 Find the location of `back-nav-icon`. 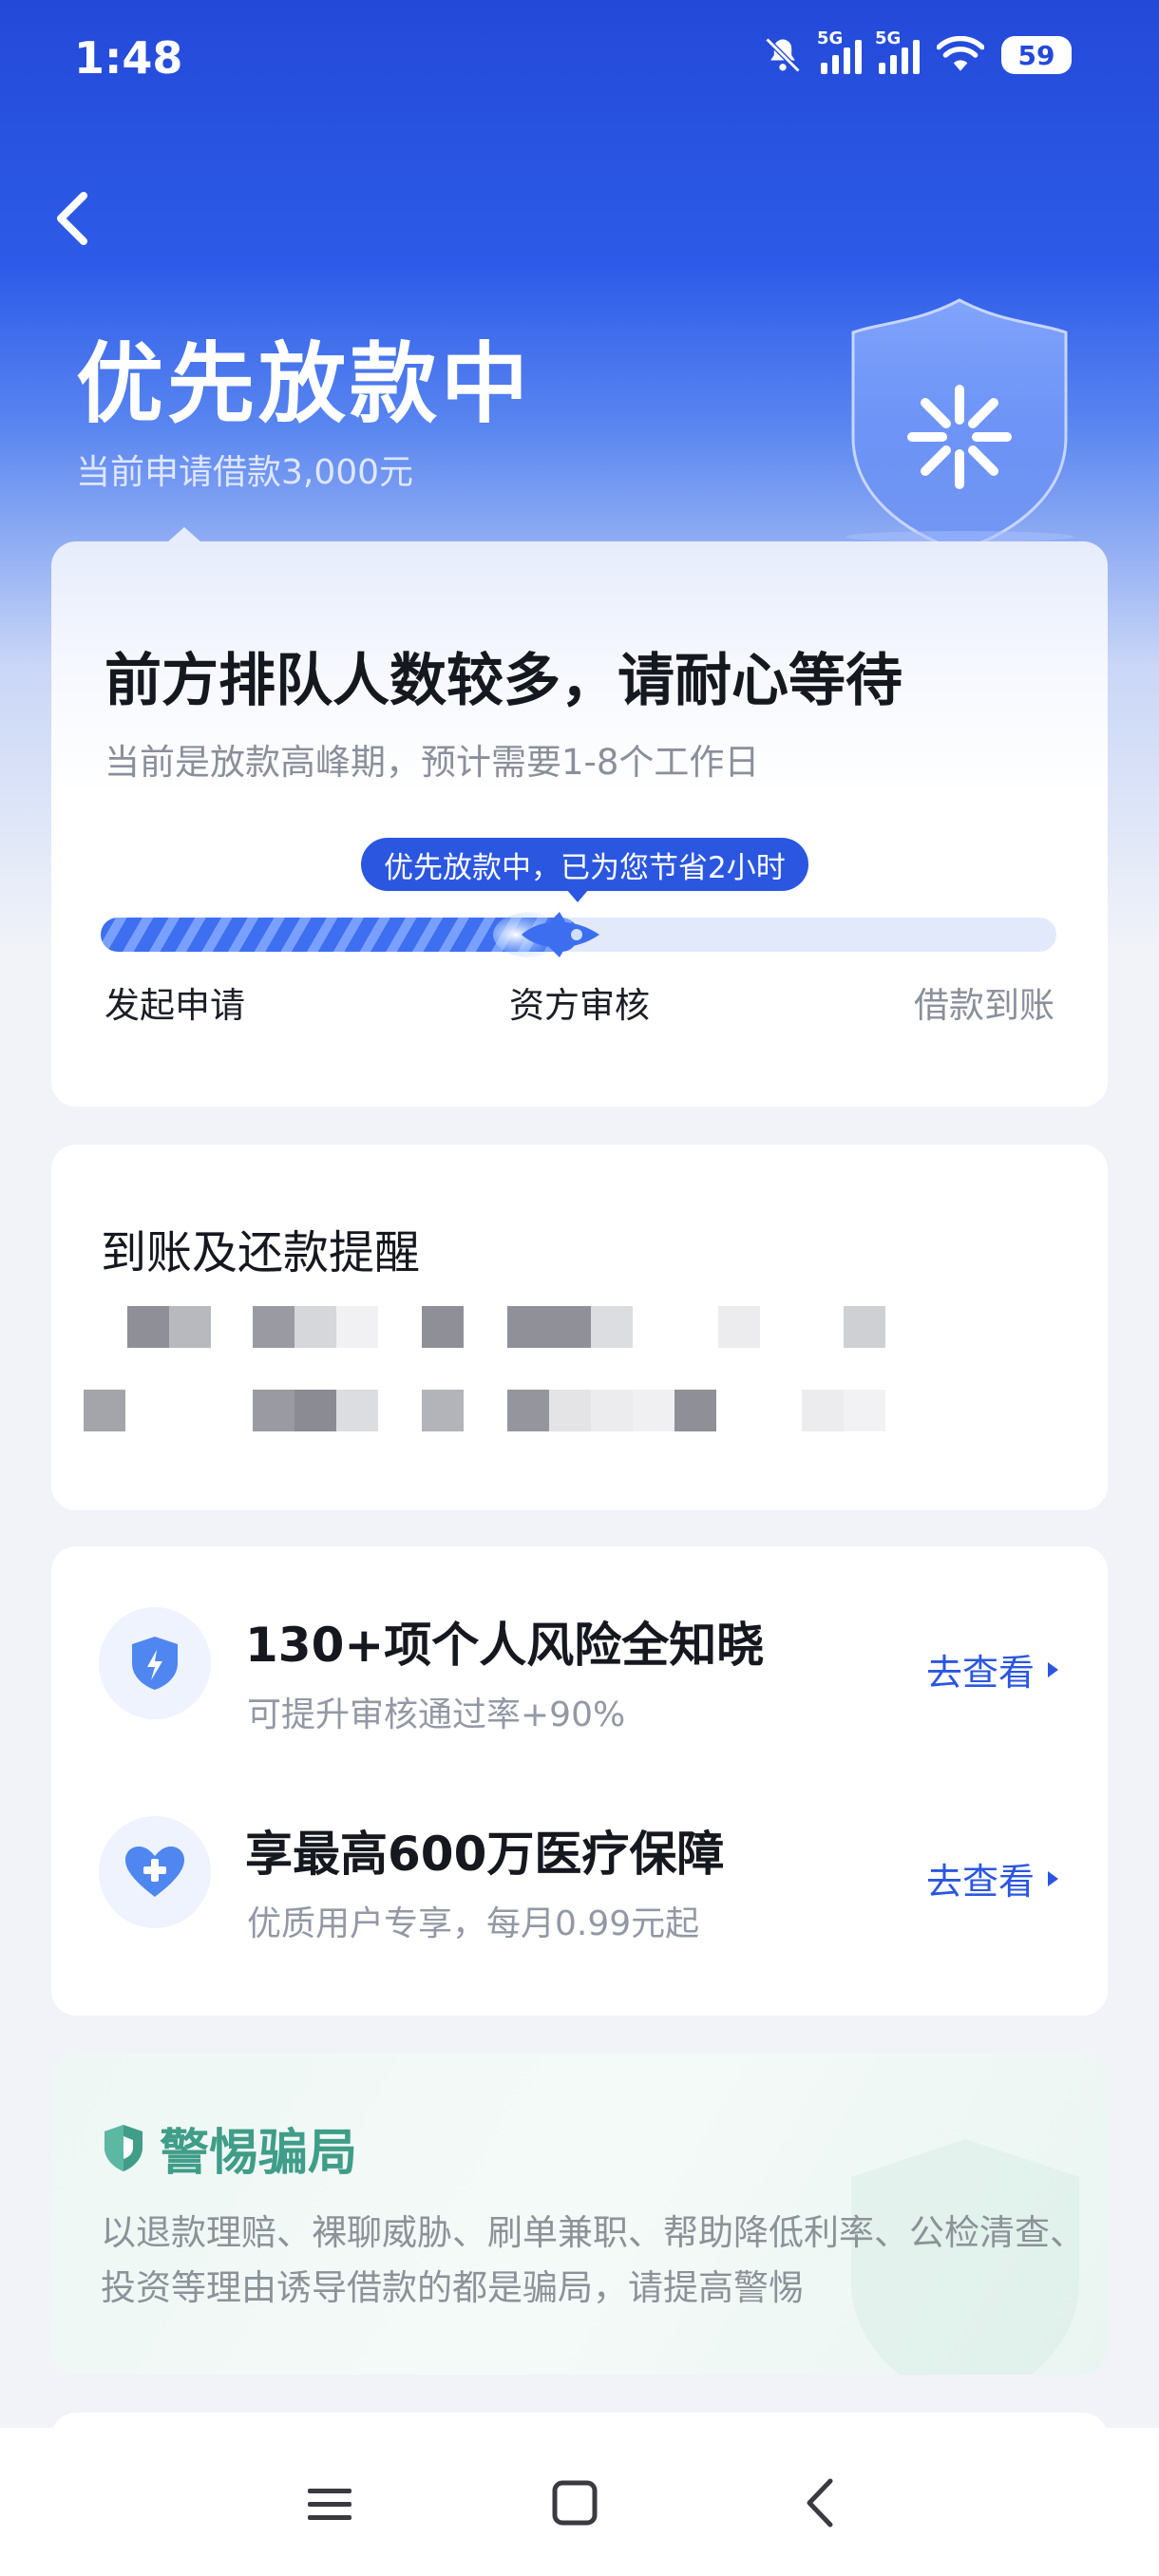

back-nav-icon is located at coordinates (821, 2503).